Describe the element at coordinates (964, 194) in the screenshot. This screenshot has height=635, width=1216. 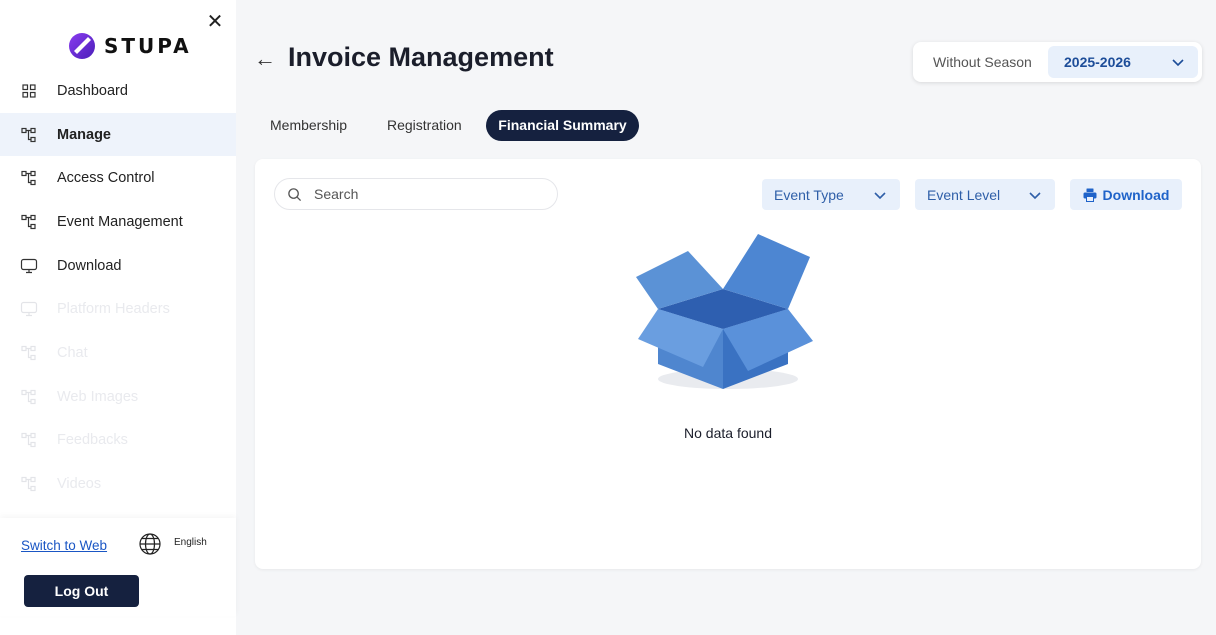
I see `event-level-label: Event Level` at that location.